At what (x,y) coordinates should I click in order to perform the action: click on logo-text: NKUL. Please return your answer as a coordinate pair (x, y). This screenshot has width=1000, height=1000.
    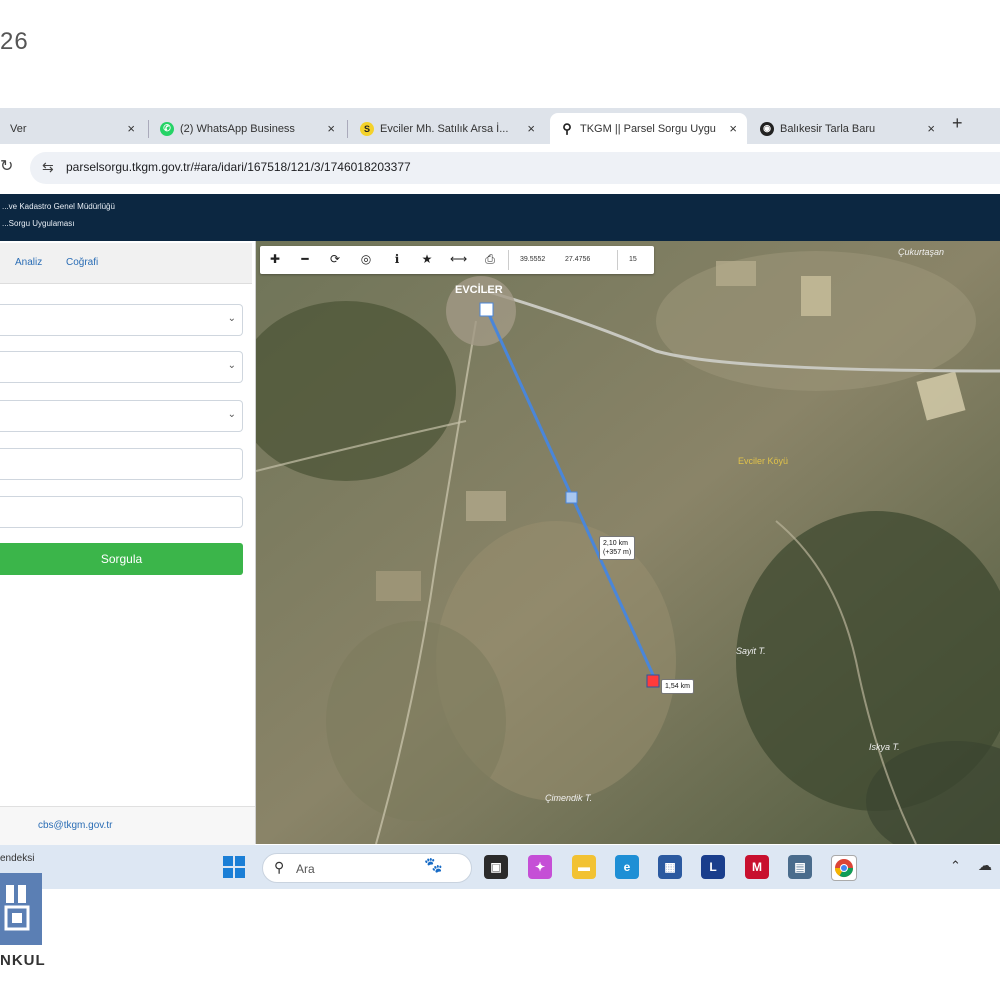
    Looking at the image, I should click on (23, 960).